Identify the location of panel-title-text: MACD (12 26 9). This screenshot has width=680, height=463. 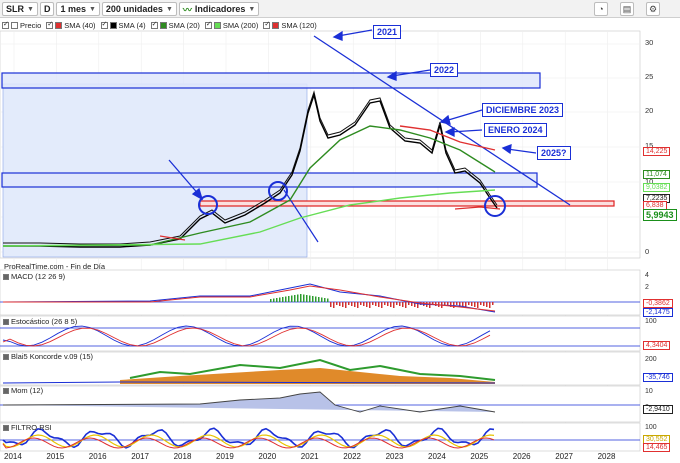
(38, 276).